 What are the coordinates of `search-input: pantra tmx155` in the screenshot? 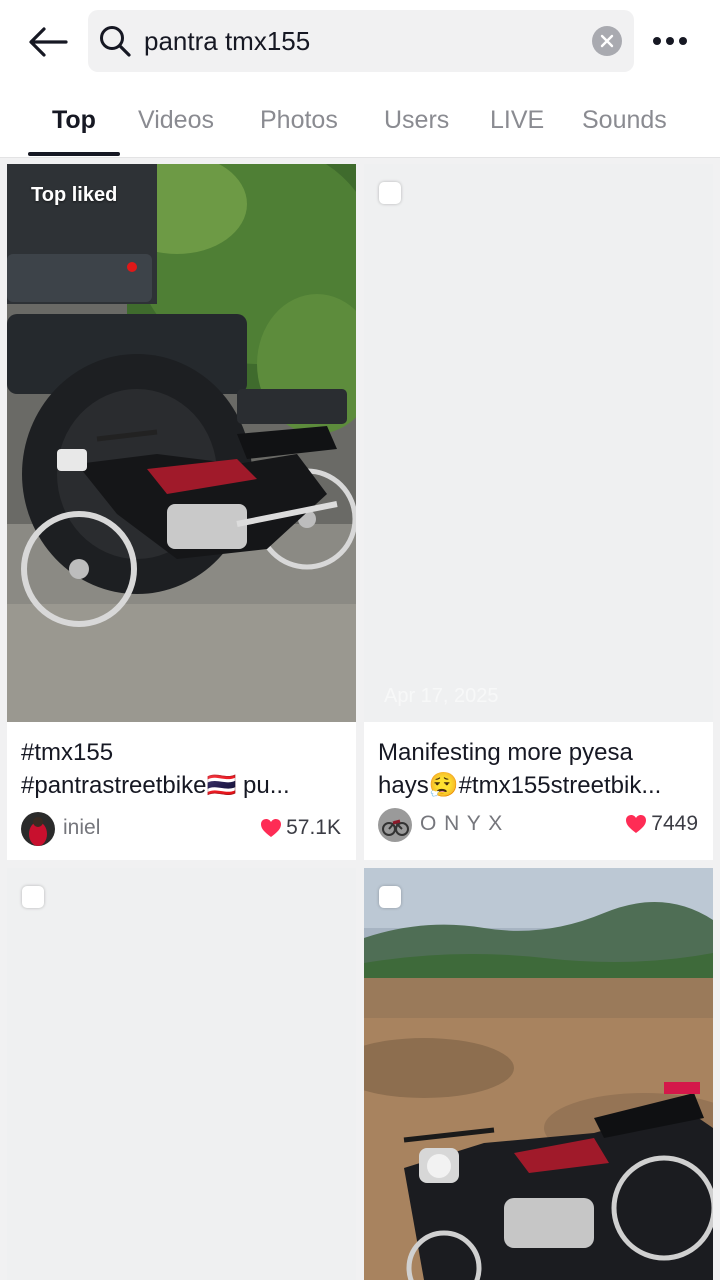 It's located at (227, 41).